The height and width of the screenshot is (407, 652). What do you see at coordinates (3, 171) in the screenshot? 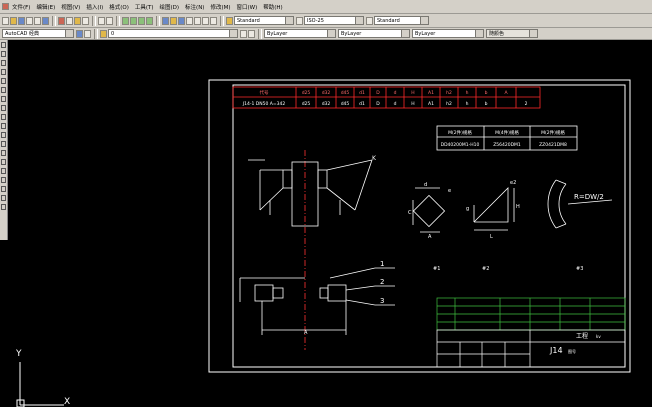
I see `hatch-icon` at bounding box center [3, 171].